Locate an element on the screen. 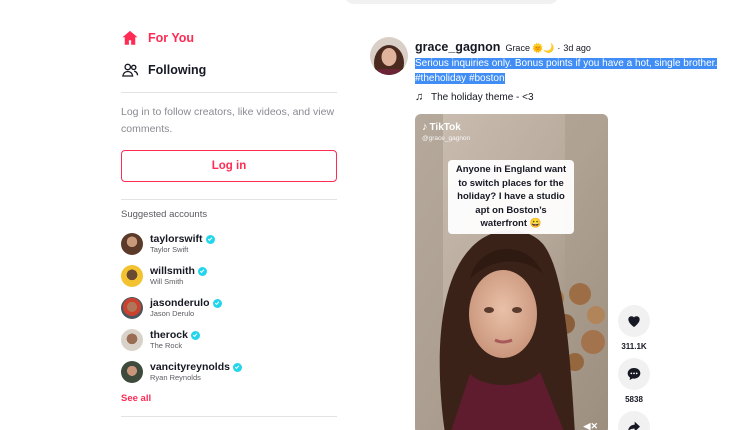 This screenshot has height=430, width=750. account-name: Jason Derulo is located at coordinates (172, 313).